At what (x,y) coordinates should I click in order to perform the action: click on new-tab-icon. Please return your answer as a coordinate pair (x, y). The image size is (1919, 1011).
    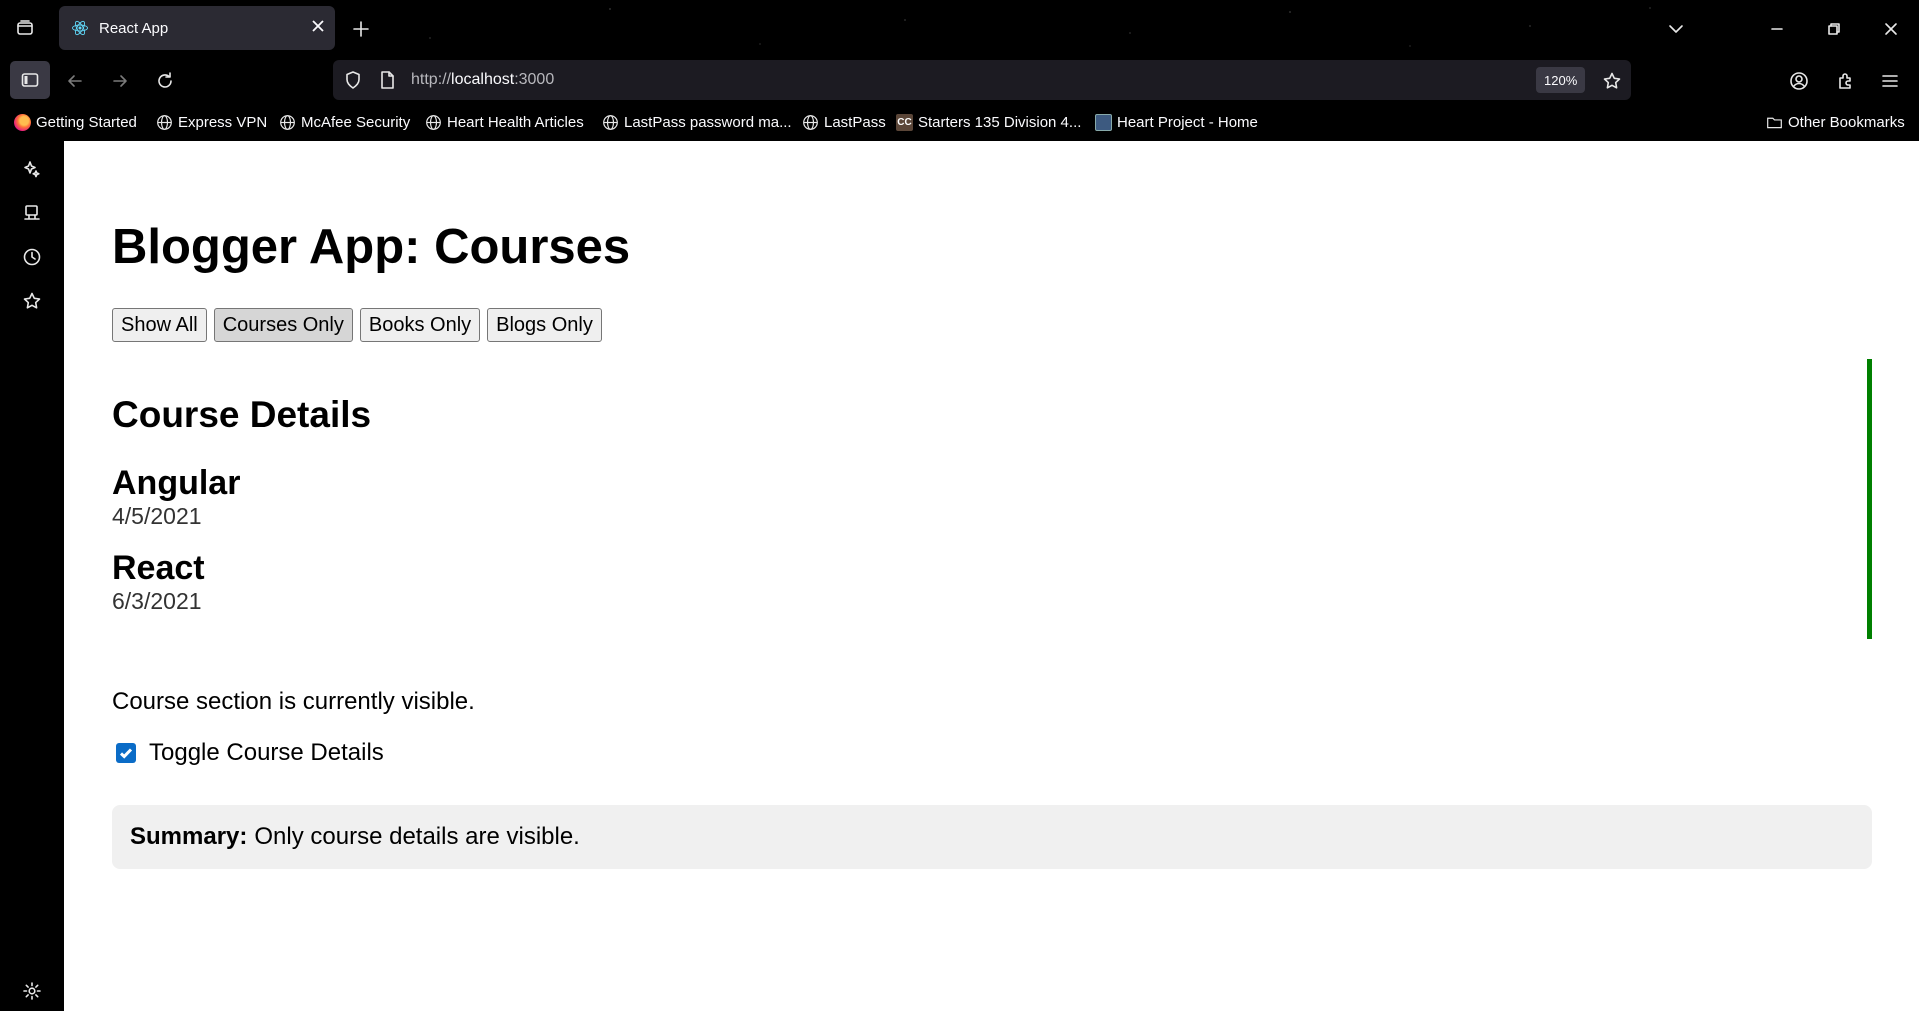
    Looking at the image, I should click on (361, 29).